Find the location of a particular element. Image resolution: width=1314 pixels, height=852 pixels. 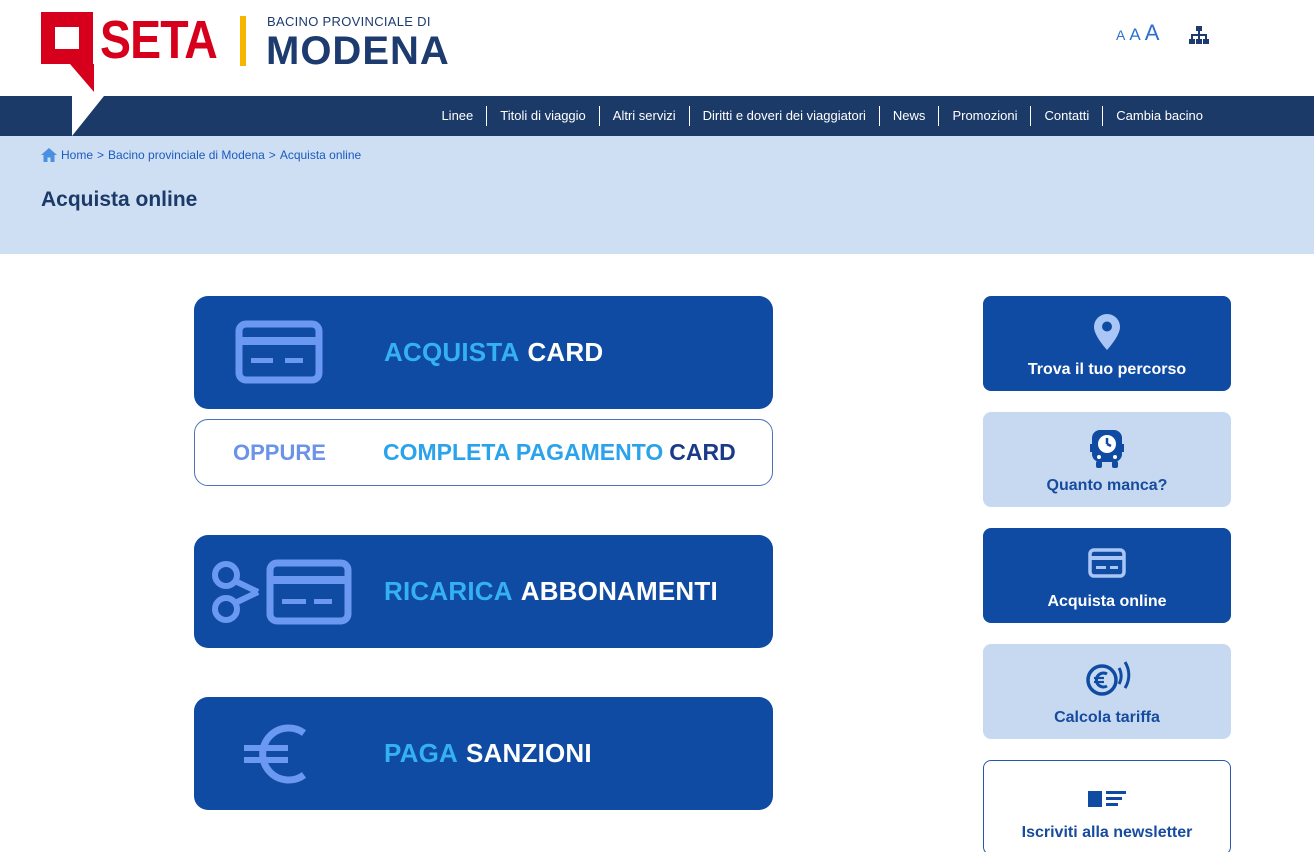

complete-payment-label-bold: CARD is located at coordinates (702, 452).